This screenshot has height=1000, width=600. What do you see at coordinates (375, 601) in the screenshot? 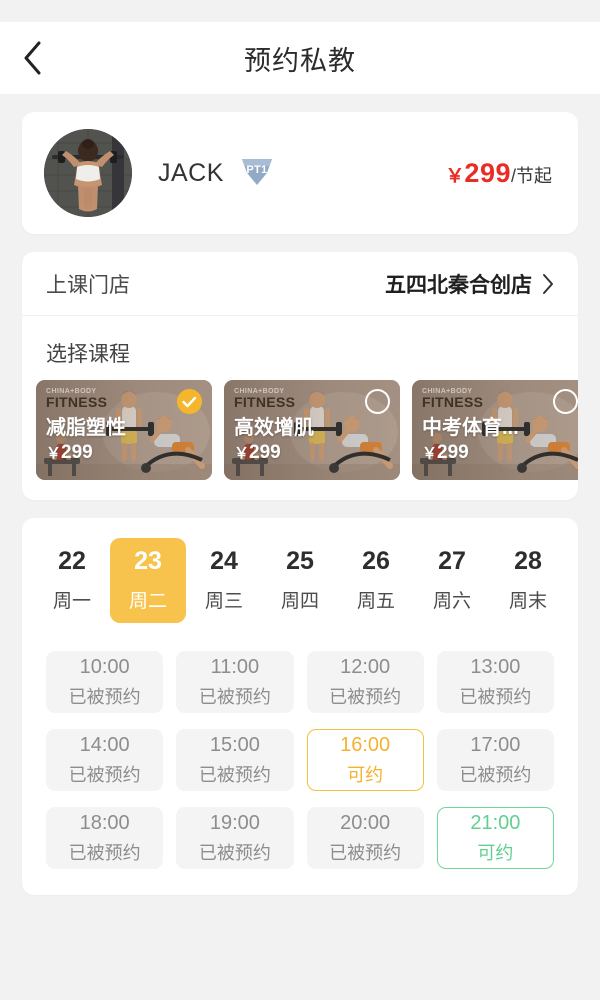
I see `date-weekday: 周五` at bounding box center [375, 601].